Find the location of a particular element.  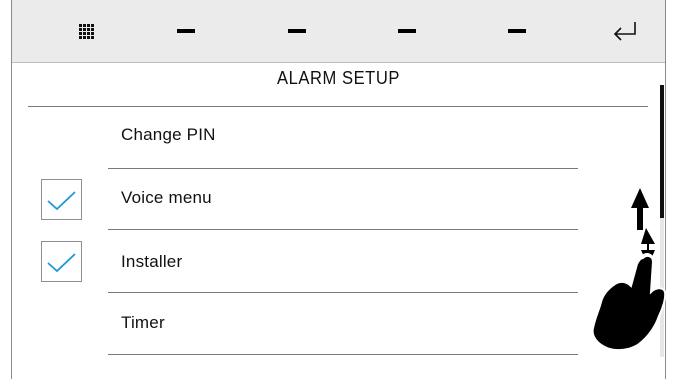

grid-menu-icon is located at coordinates (86, 31).